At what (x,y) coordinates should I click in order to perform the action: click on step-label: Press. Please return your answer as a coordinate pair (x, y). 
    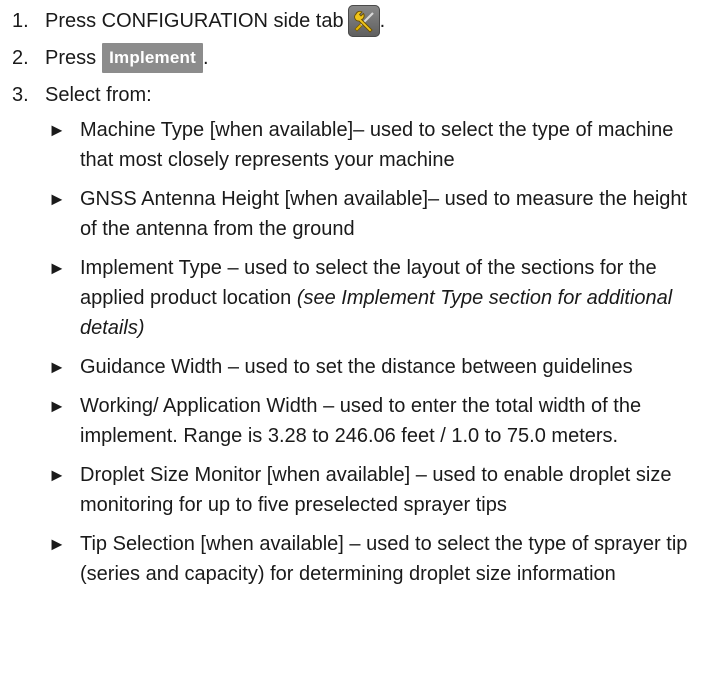
    Looking at the image, I should click on (71, 57).